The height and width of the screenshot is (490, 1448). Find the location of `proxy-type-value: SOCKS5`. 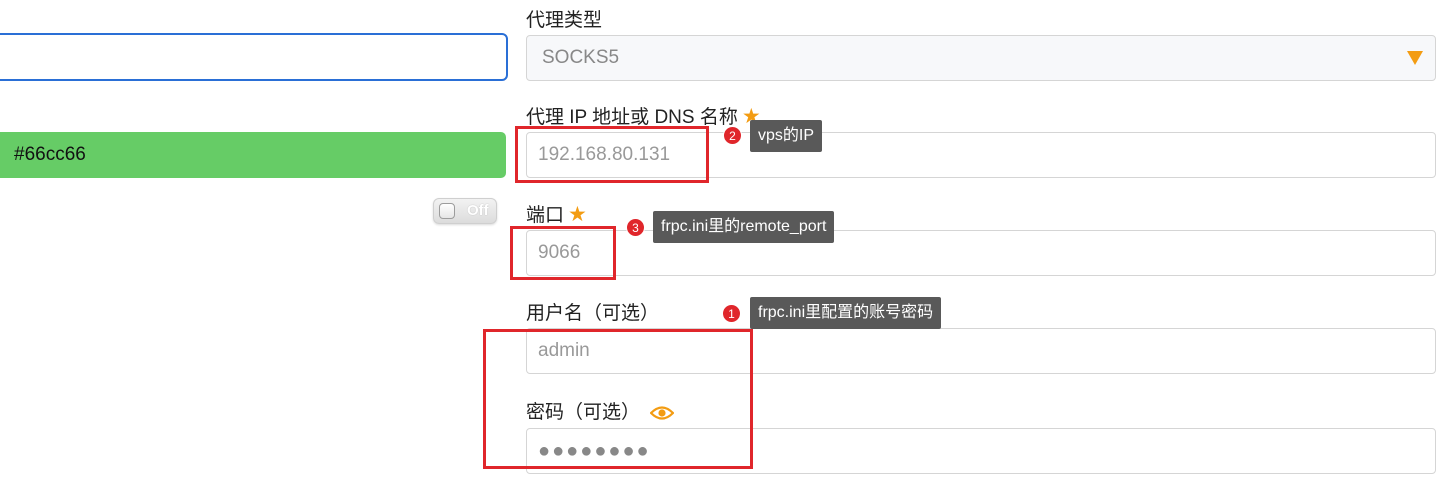

proxy-type-value: SOCKS5 is located at coordinates (581, 57).